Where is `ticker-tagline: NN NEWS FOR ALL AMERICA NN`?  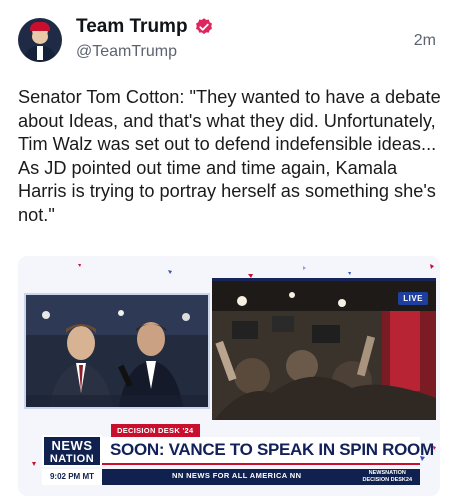 ticker-tagline: NN NEWS FOR ALL AMERICA NN is located at coordinates (237, 475).